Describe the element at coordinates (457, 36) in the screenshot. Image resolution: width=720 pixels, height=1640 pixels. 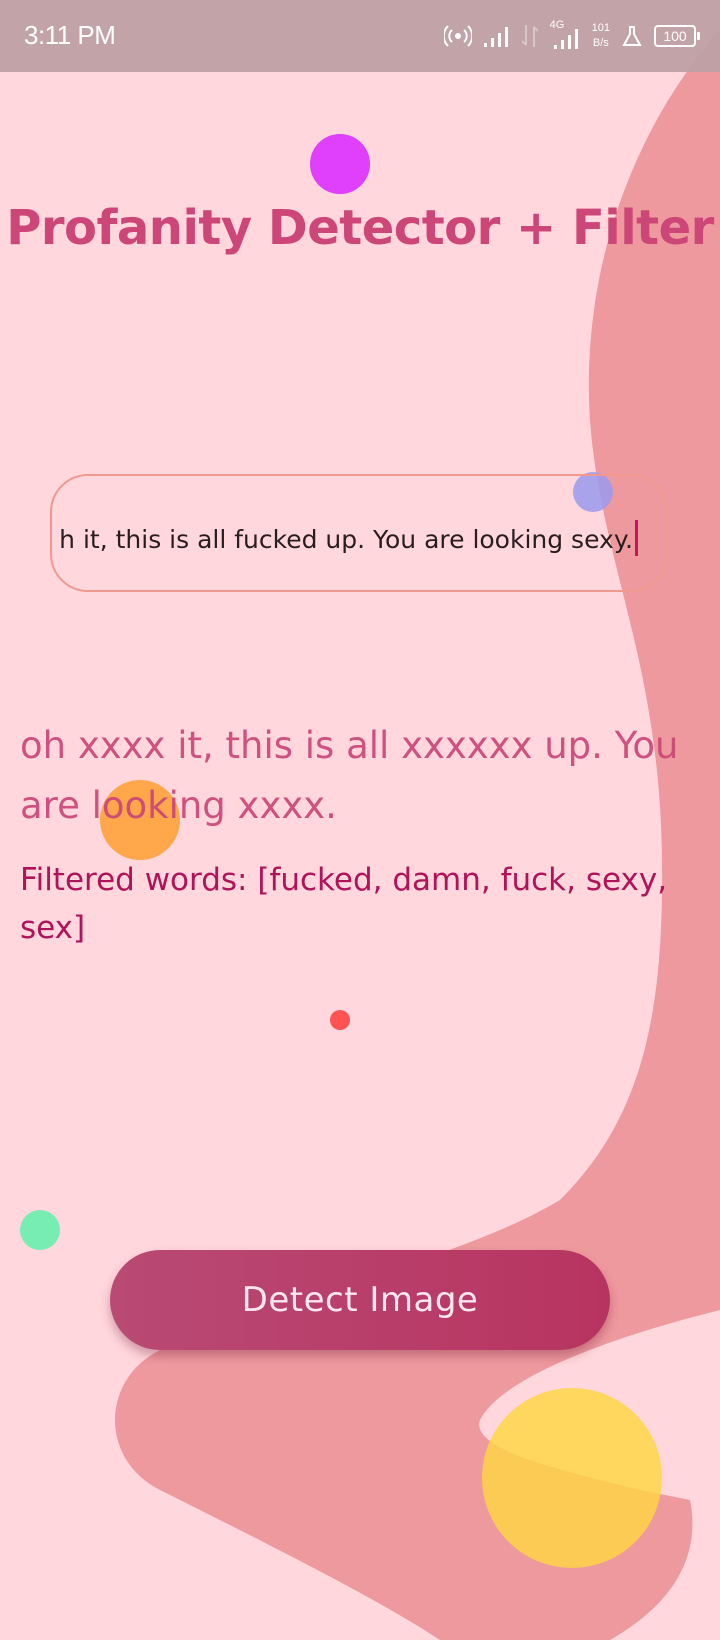
I see `hotspot-icon` at that location.